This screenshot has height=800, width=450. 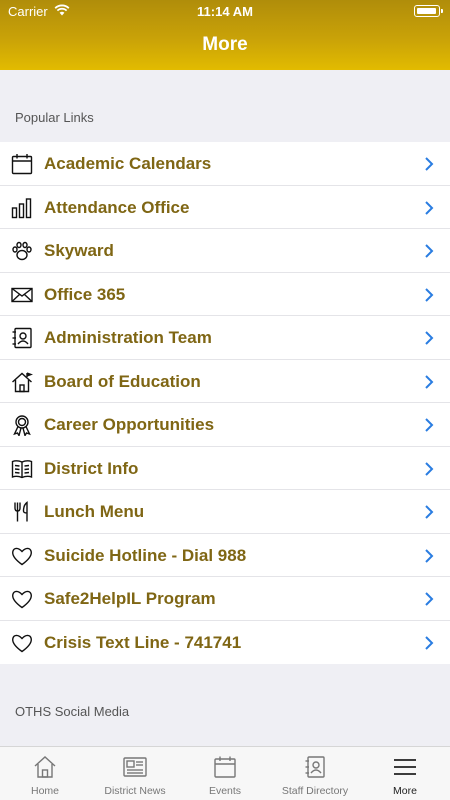 What do you see at coordinates (94, 511) in the screenshot?
I see `link-label: Lunch Menu` at bounding box center [94, 511].